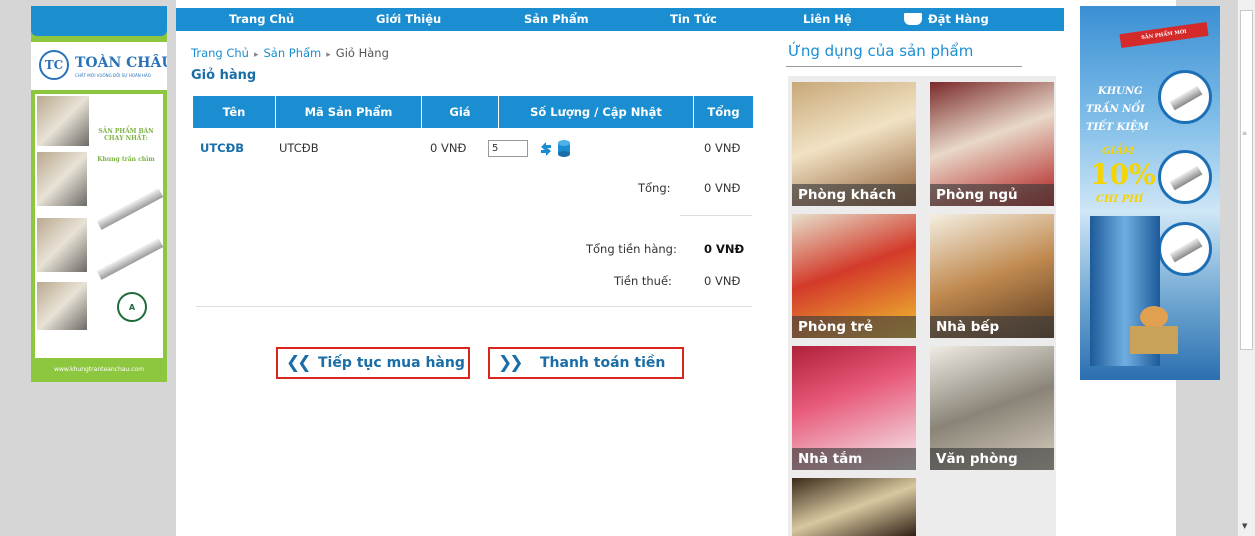  I want to click on tile-kids-room: Phòng trẻ, so click(854, 276).